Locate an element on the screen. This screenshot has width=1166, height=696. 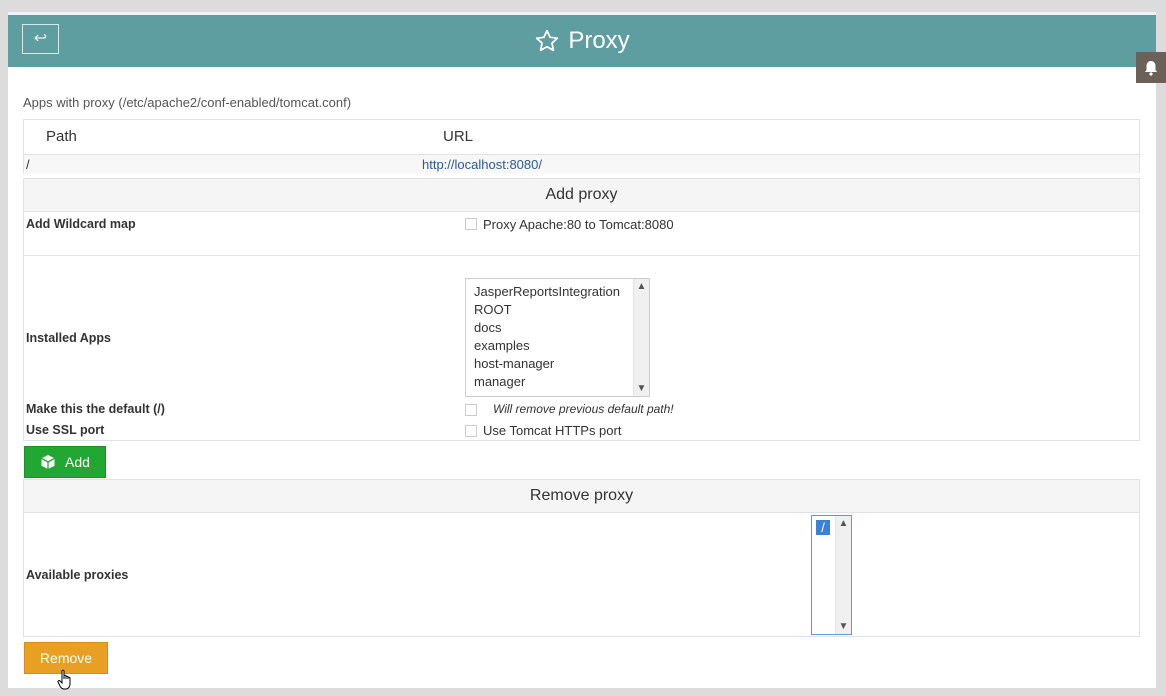
header-bar: ↩ Proxy is located at coordinates (582, 39).